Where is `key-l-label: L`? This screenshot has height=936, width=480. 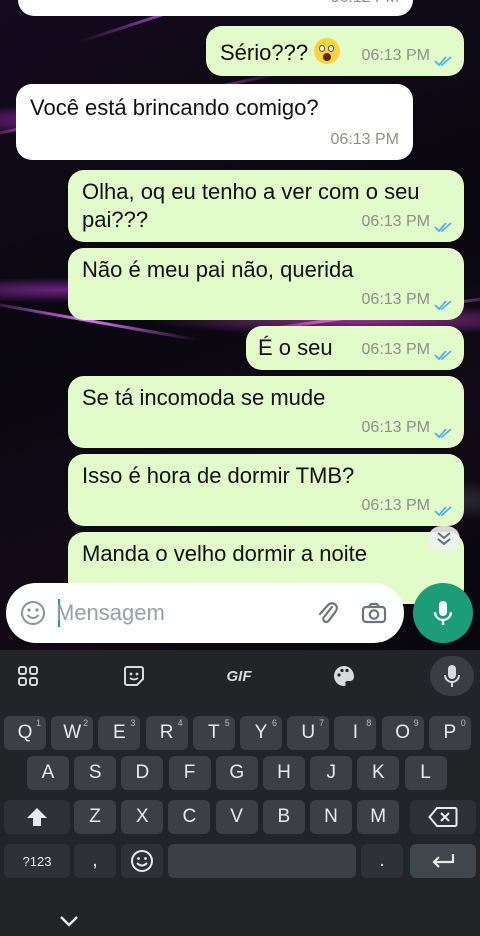 key-l-label: L is located at coordinates (425, 772).